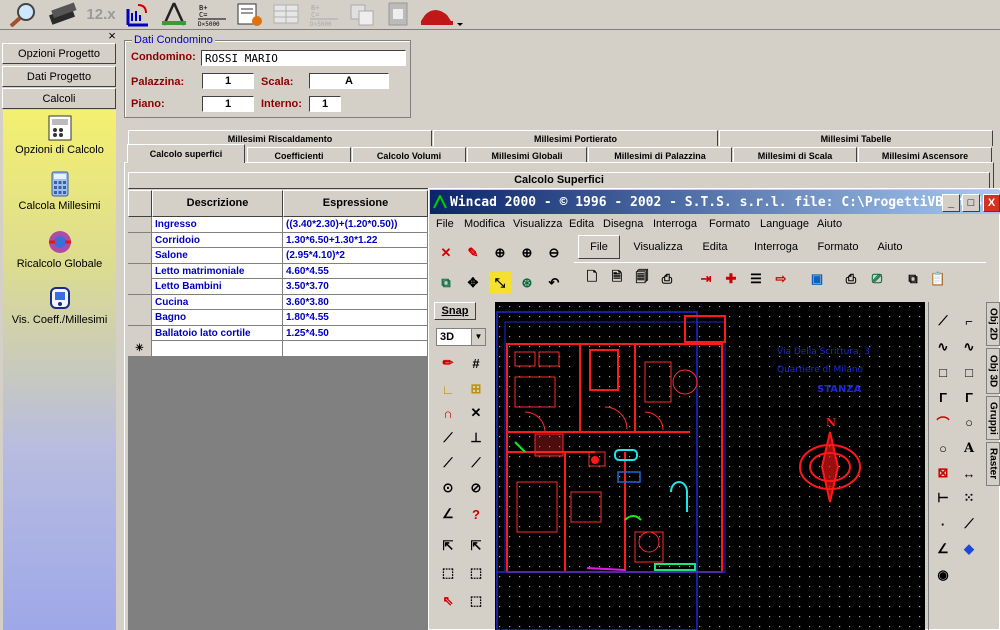  What do you see at coordinates (446, 253) in the screenshot?
I see `delete-icon: ✕` at bounding box center [446, 253].